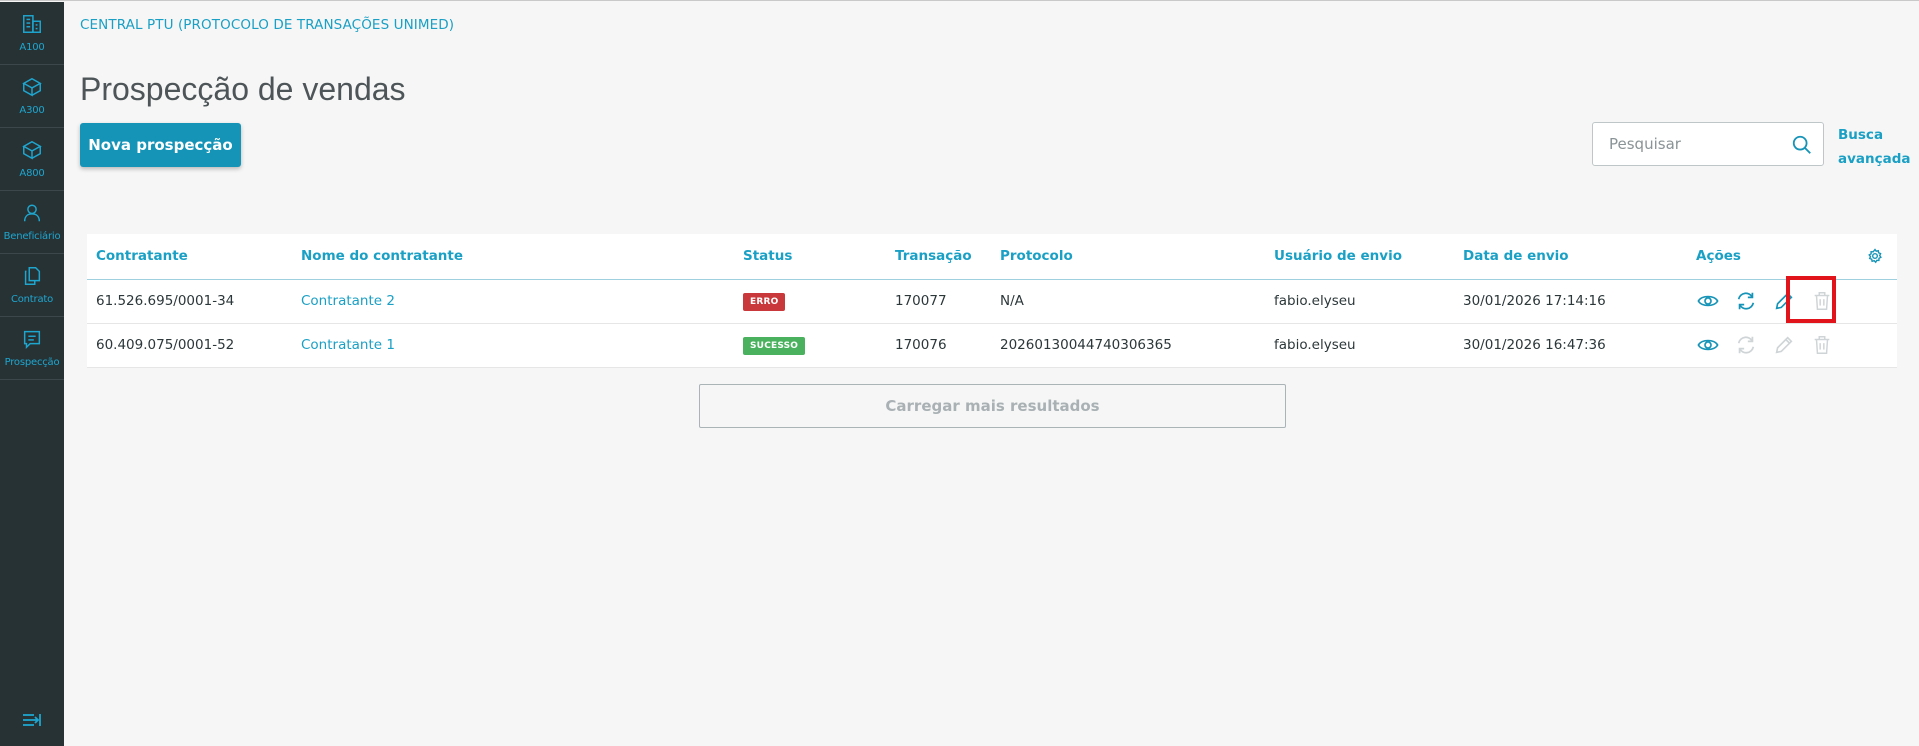 The height and width of the screenshot is (746, 1919). What do you see at coordinates (243, 89) in the screenshot?
I see `page-title: Prospecção de vendas` at bounding box center [243, 89].